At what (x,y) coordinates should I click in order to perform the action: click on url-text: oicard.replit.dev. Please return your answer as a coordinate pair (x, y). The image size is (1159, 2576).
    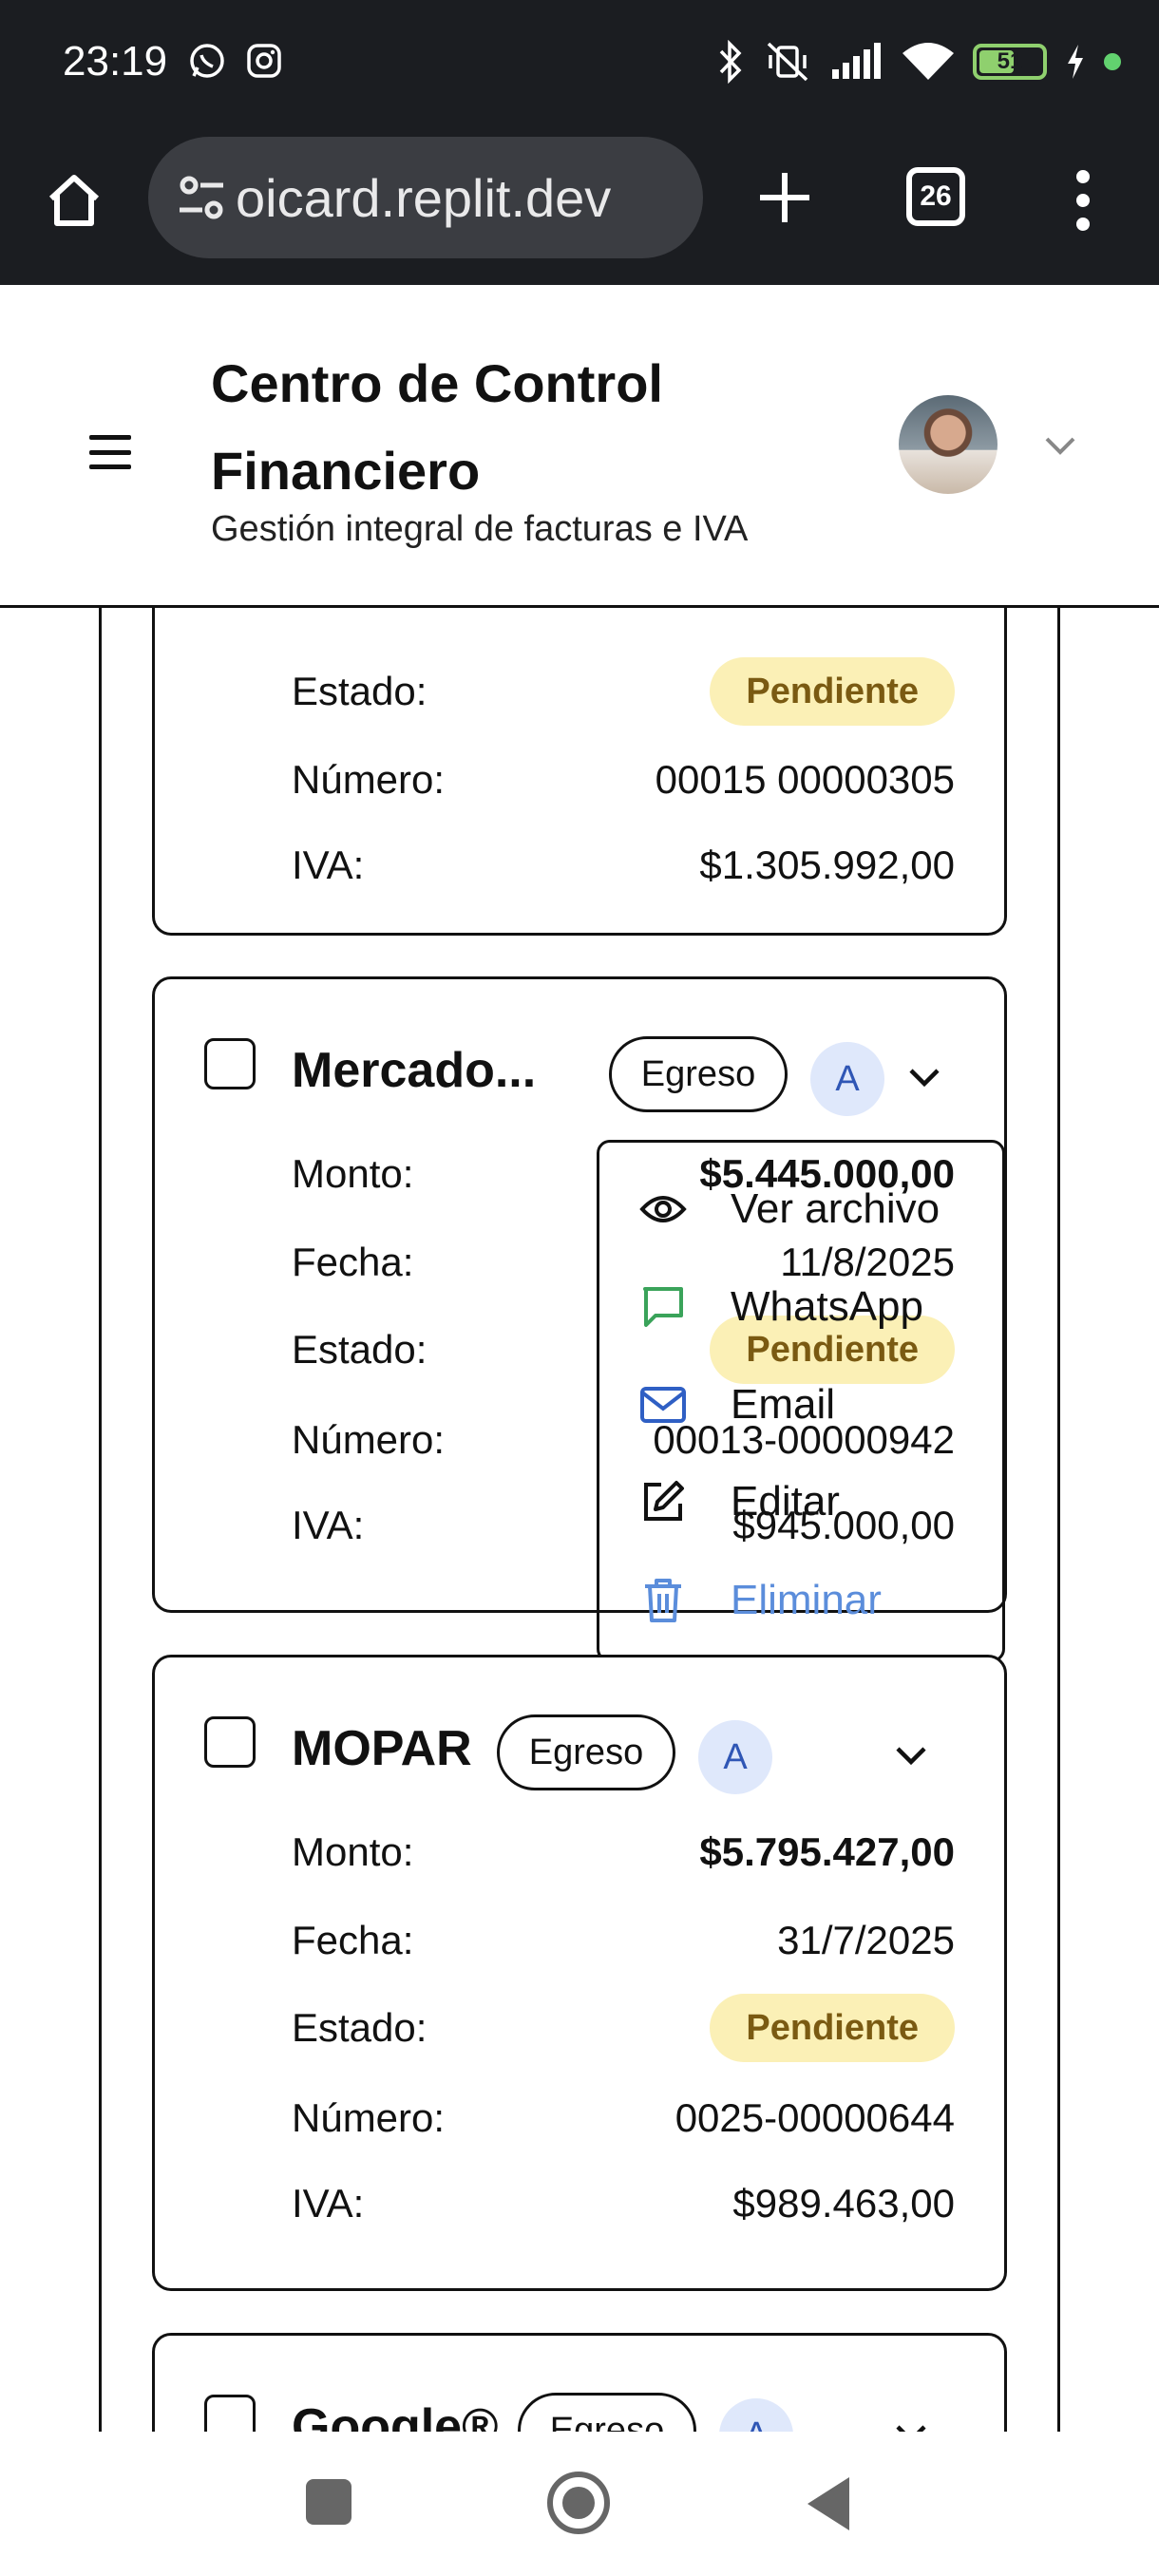
    Looking at the image, I should click on (424, 197).